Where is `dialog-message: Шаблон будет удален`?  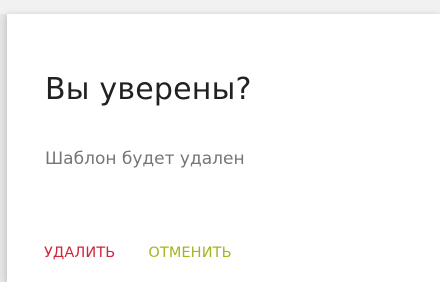
dialog-message: Шаблон будет удален is located at coordinates (145, 159).